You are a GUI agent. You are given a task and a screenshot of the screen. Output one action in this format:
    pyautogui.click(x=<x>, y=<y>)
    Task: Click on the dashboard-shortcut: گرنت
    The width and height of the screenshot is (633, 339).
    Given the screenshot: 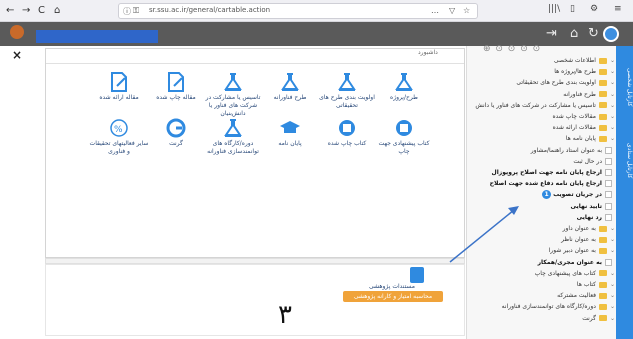 What is the action you would take?
    pyautogui.click(x=176, y=133)
    